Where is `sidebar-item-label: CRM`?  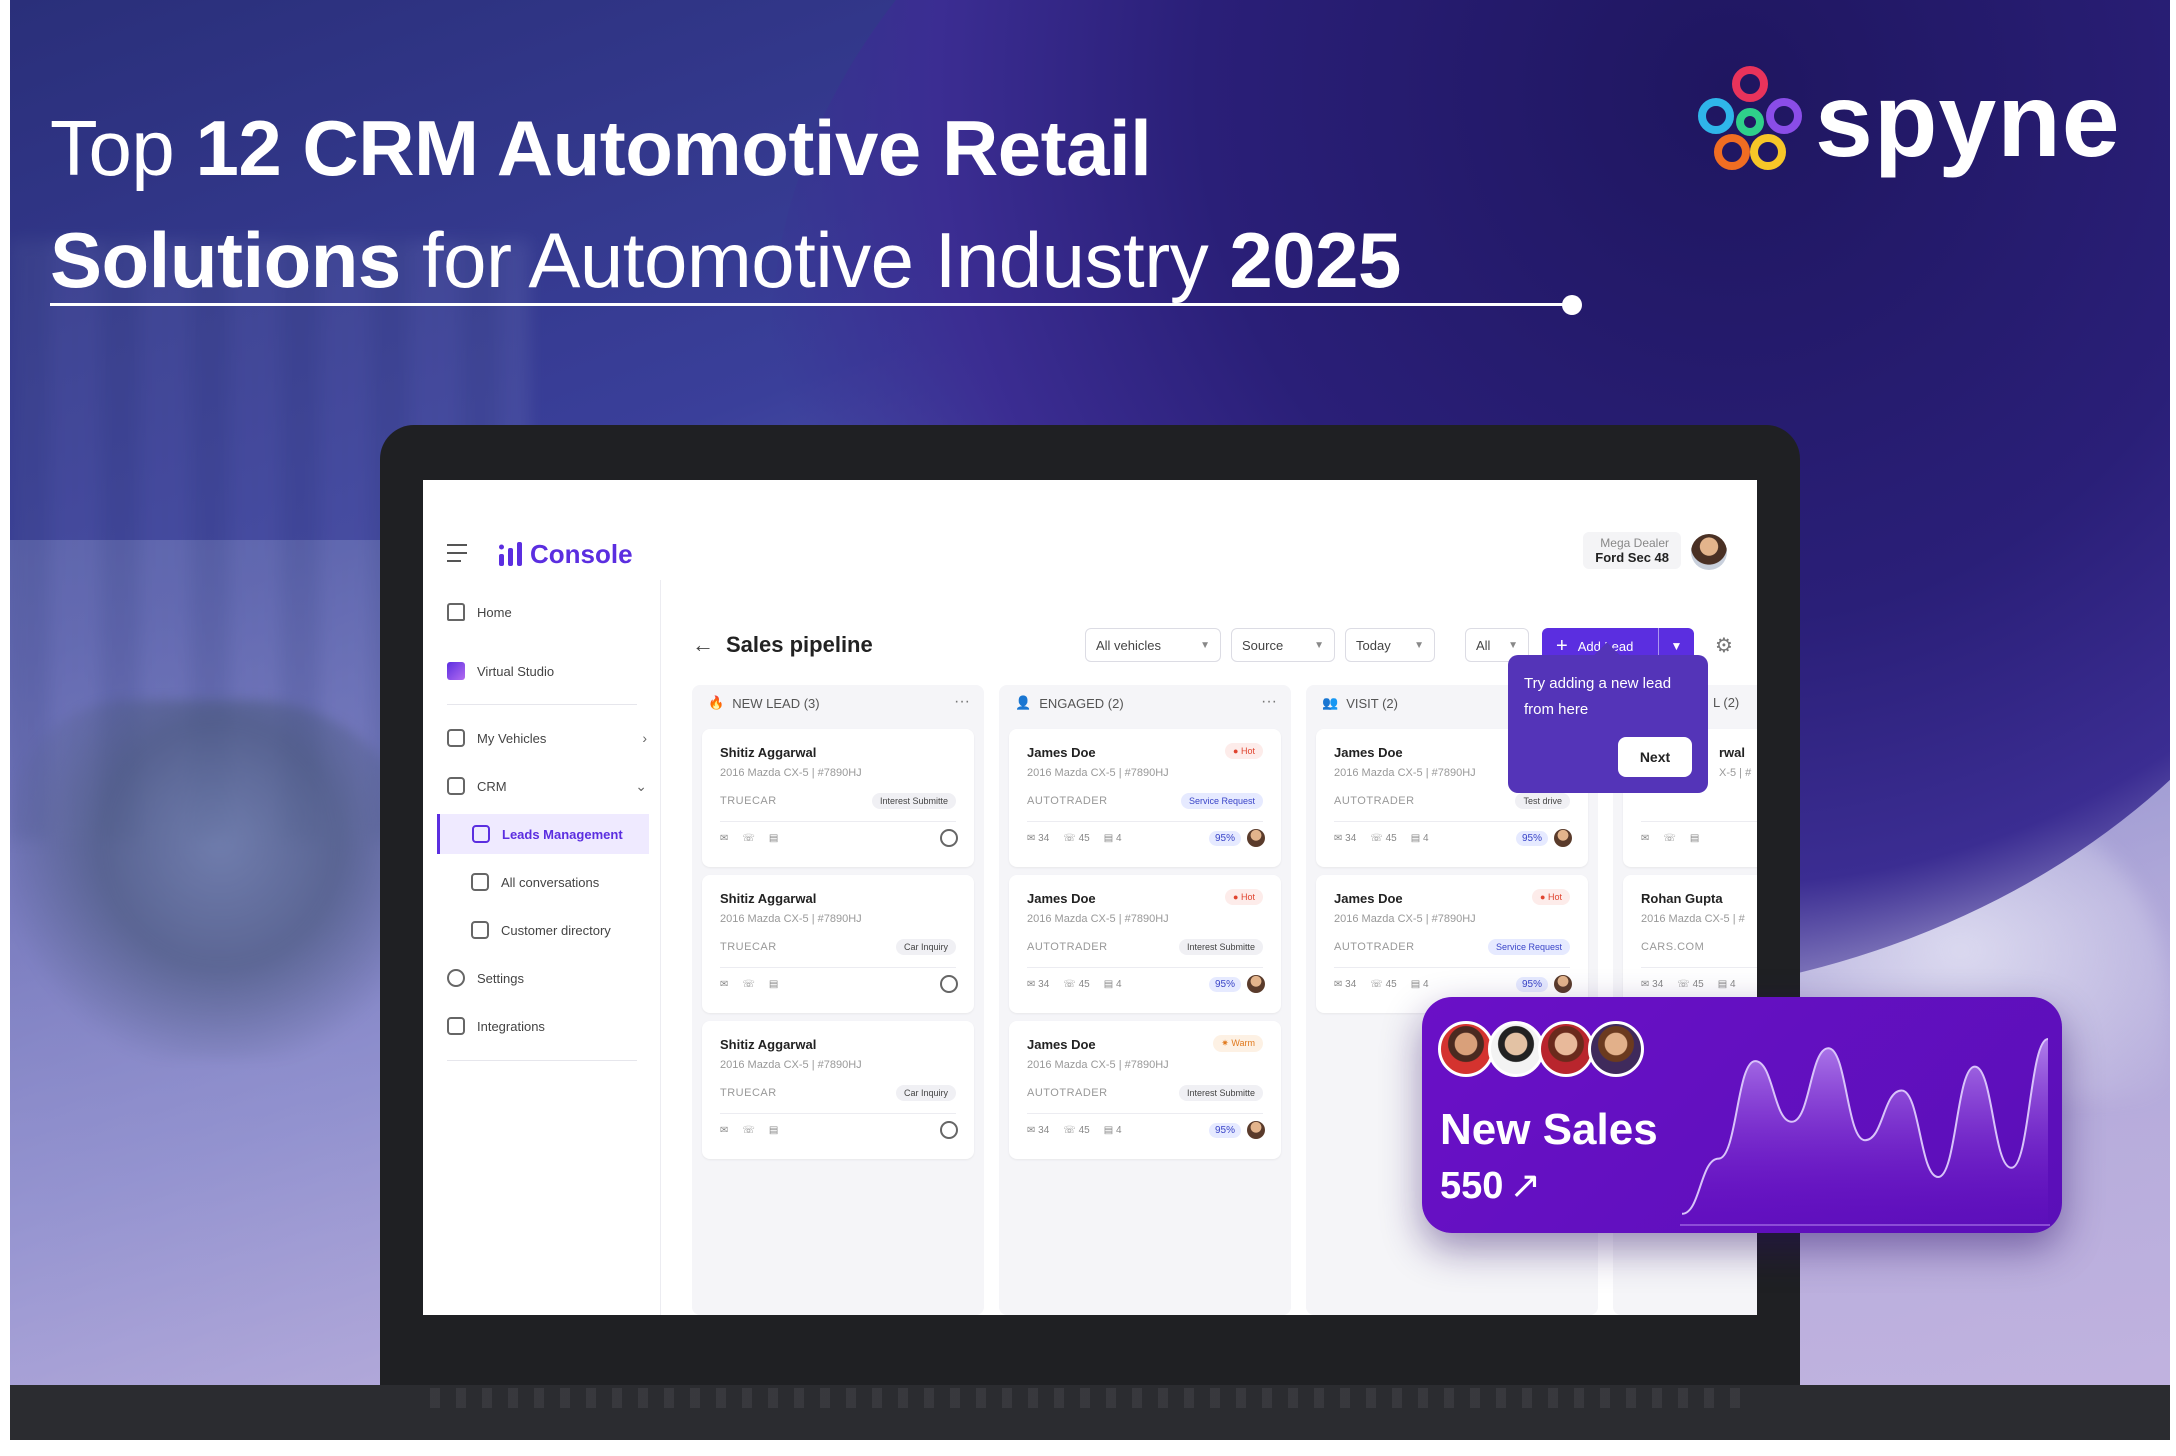 sidebar-item-label: CRM is located at coordinates (492, 786).